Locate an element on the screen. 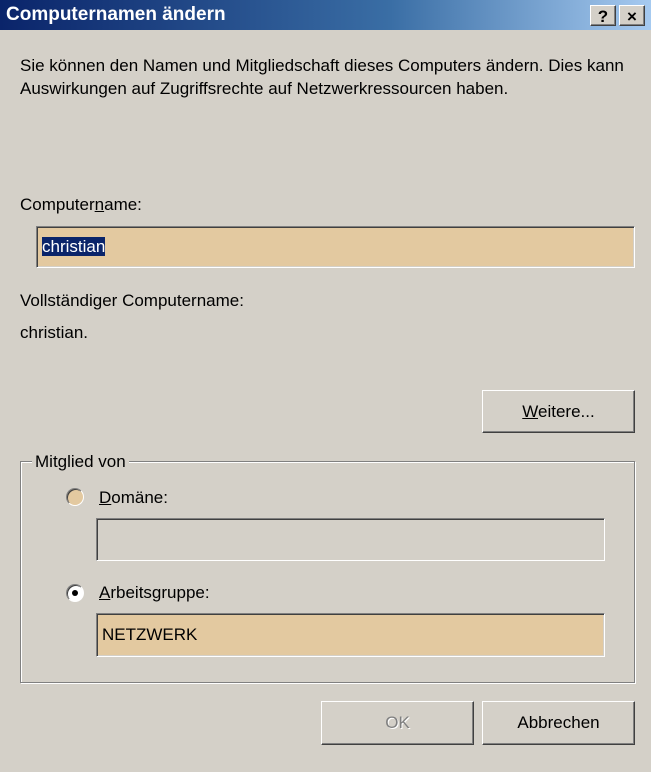 The height and width of the screenshot is (772, 651). domain-field is located at coordinates (350, 539).